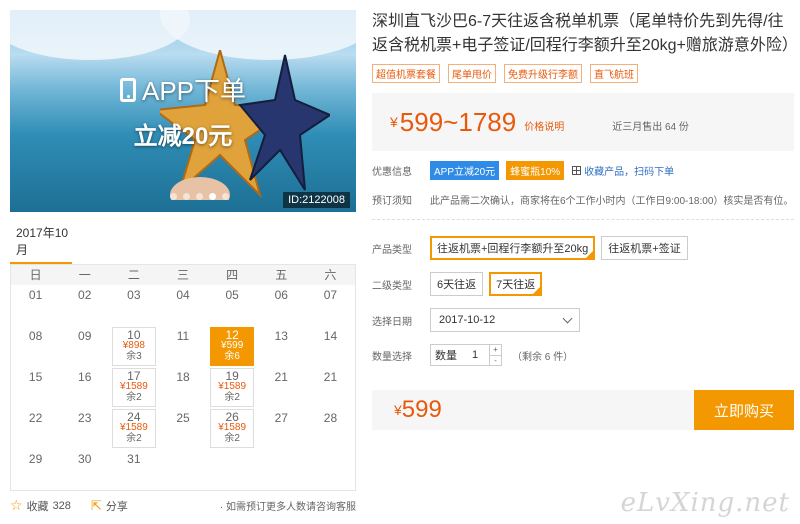 Image resolution: width=800 pixels, height=524 pixels. I want to click on day-price: ¥599, so click(232, 345).